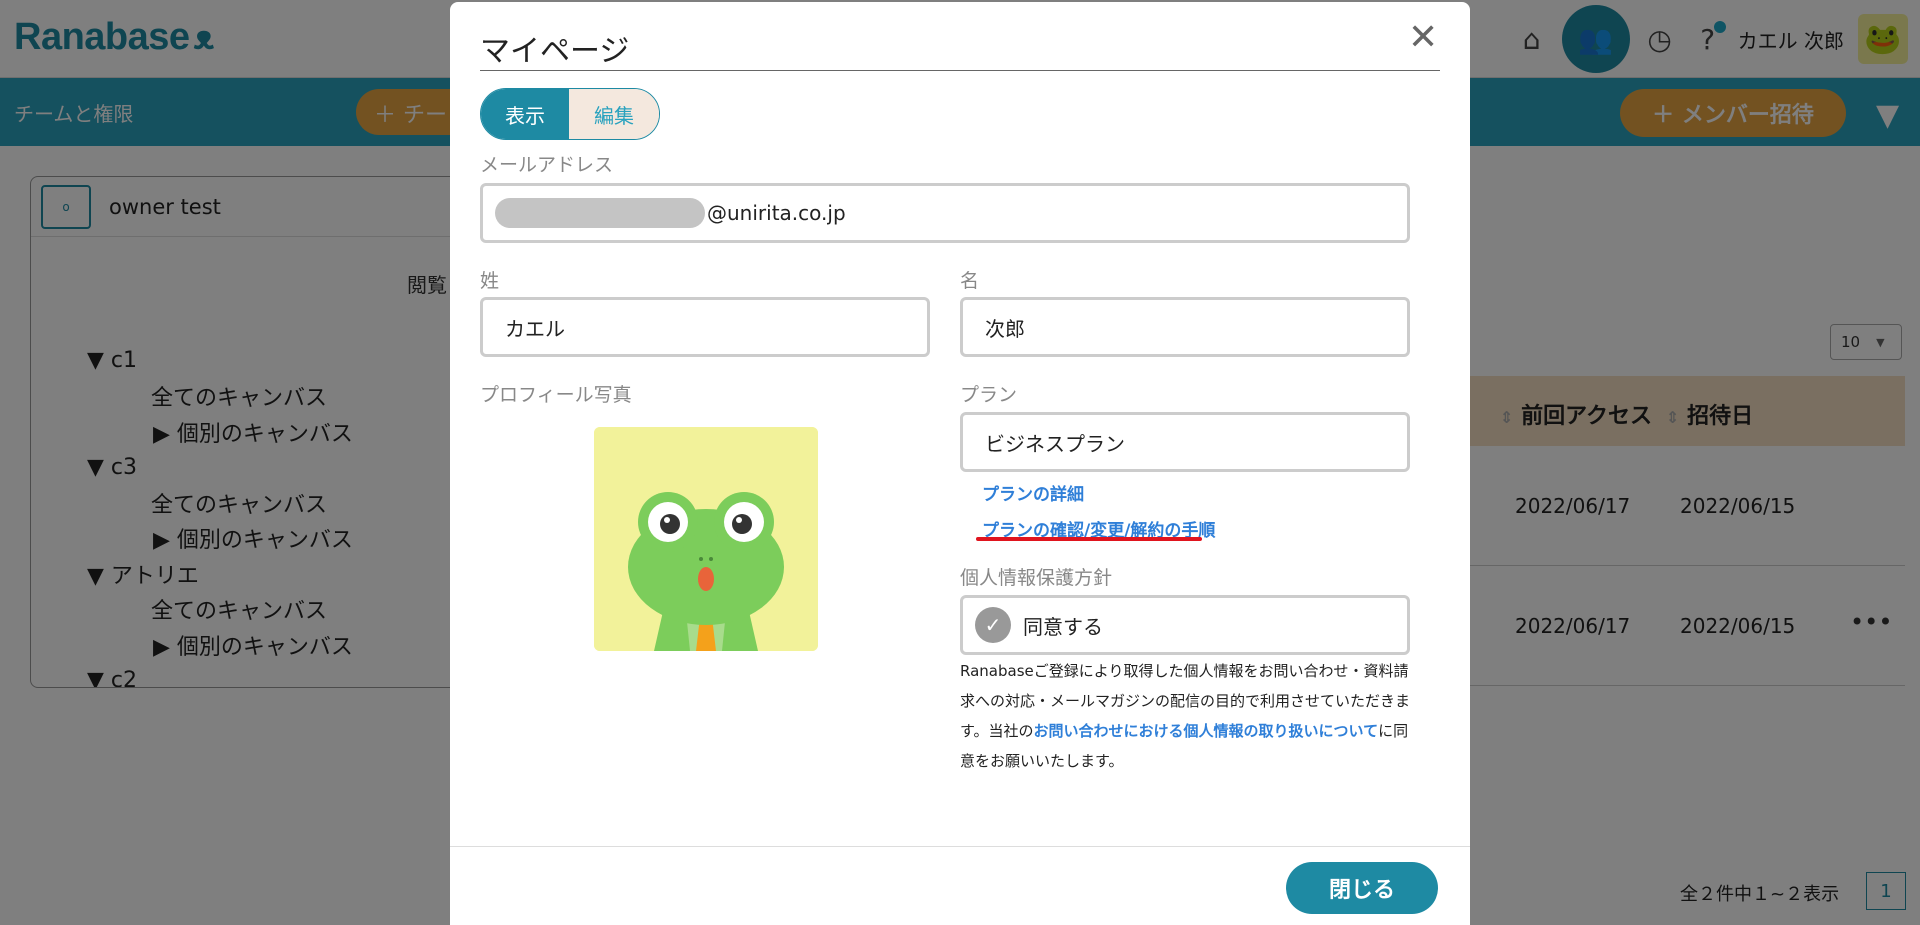 The image size is (1920, 925). I want to click on first-name-field: 次郎, so click(1185, 327).